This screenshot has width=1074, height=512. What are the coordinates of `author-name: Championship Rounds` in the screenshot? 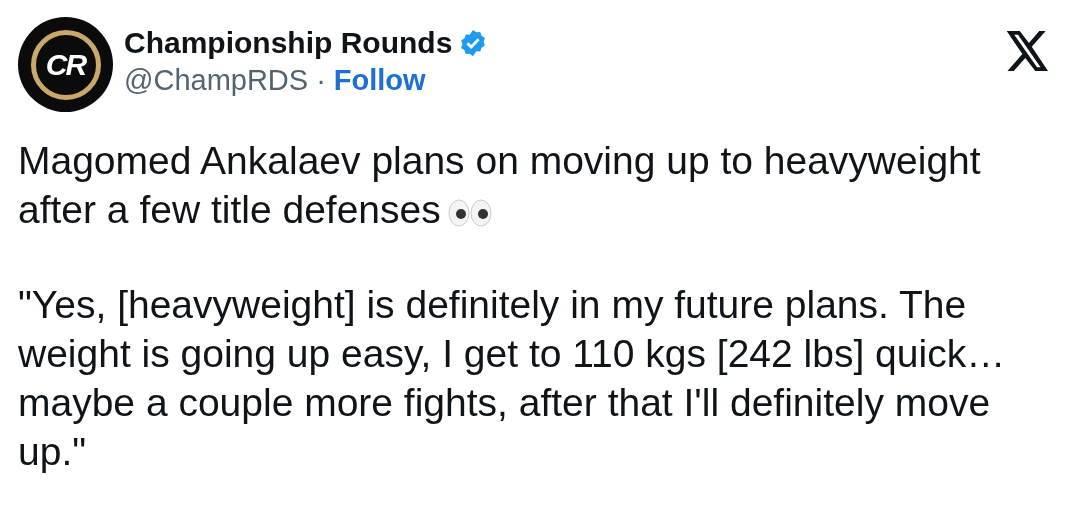 It's located at (288, 43).